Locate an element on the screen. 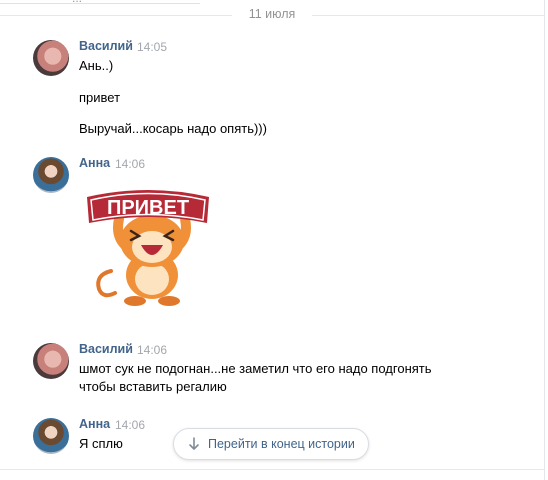 The width and height of the screenshot is (548, 480). date-label: 11 июля is located at coordinates (272, 14).